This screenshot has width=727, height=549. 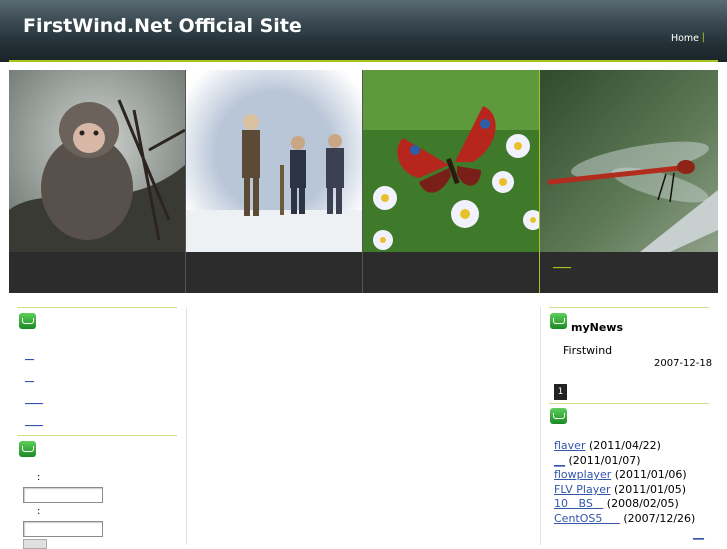 I want to click on mynews-section-icon, so click(x=558, y=321).